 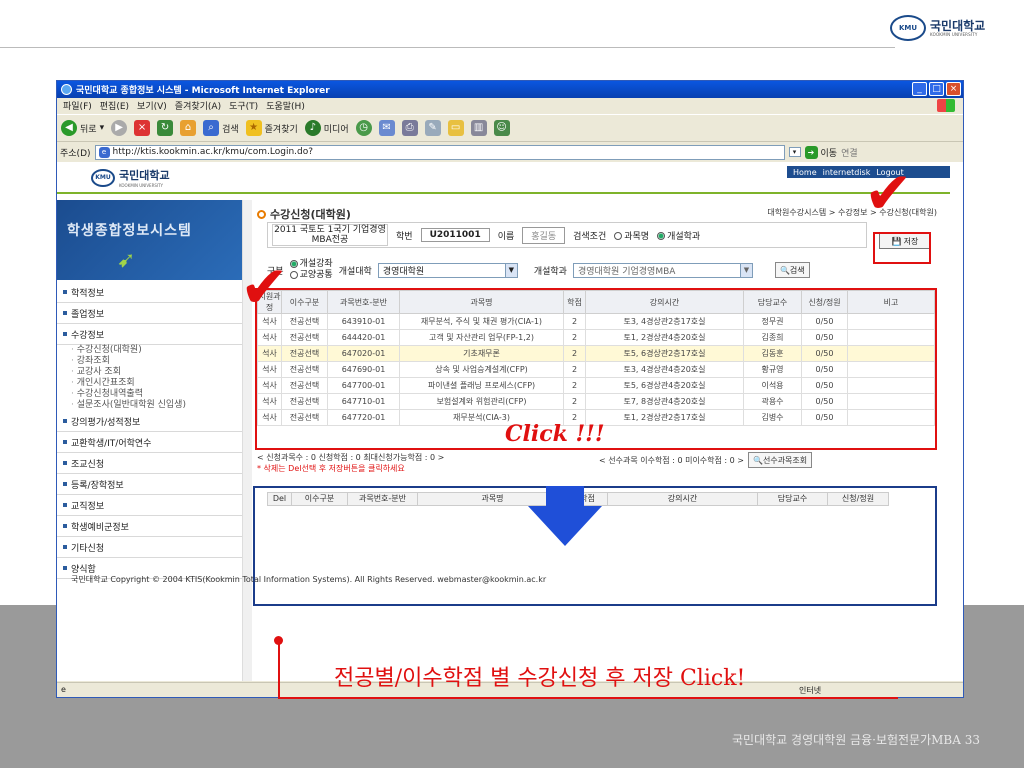 I want to click on links-label: 연결, so click(x=849, y=152).